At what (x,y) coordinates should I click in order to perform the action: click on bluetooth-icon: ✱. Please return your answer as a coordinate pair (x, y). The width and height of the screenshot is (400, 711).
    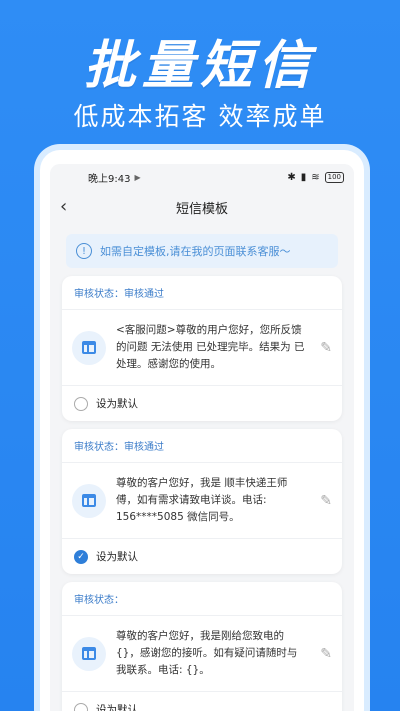
    Looking at the image, I should click on (291, 177).